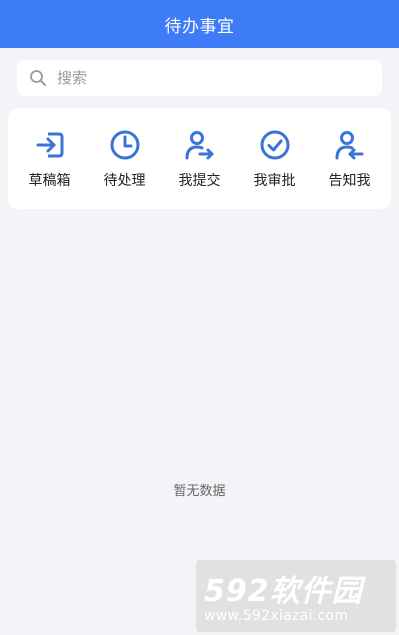 This screenshot has width=399, height=635. Describe the element at coordinates (349, 145) in the screenshot. I see `user-arrow-left-icon` at that location.